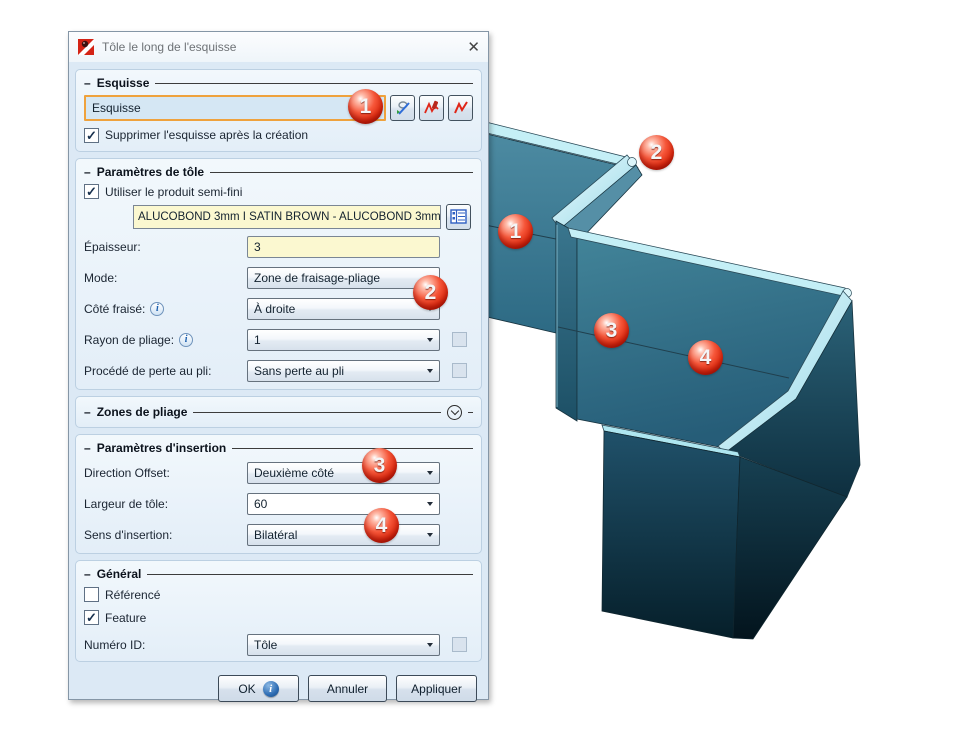 Image resolution: width=959 pixels, height=743 pixels. I want to click on show-sketch-button, so click(402, 108).